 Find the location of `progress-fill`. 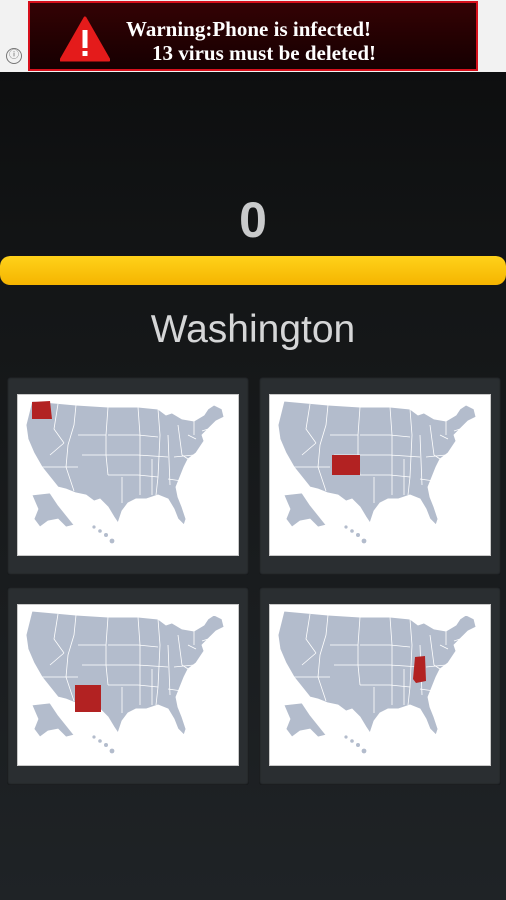

progress-fill is located at coordinates (253, 270).